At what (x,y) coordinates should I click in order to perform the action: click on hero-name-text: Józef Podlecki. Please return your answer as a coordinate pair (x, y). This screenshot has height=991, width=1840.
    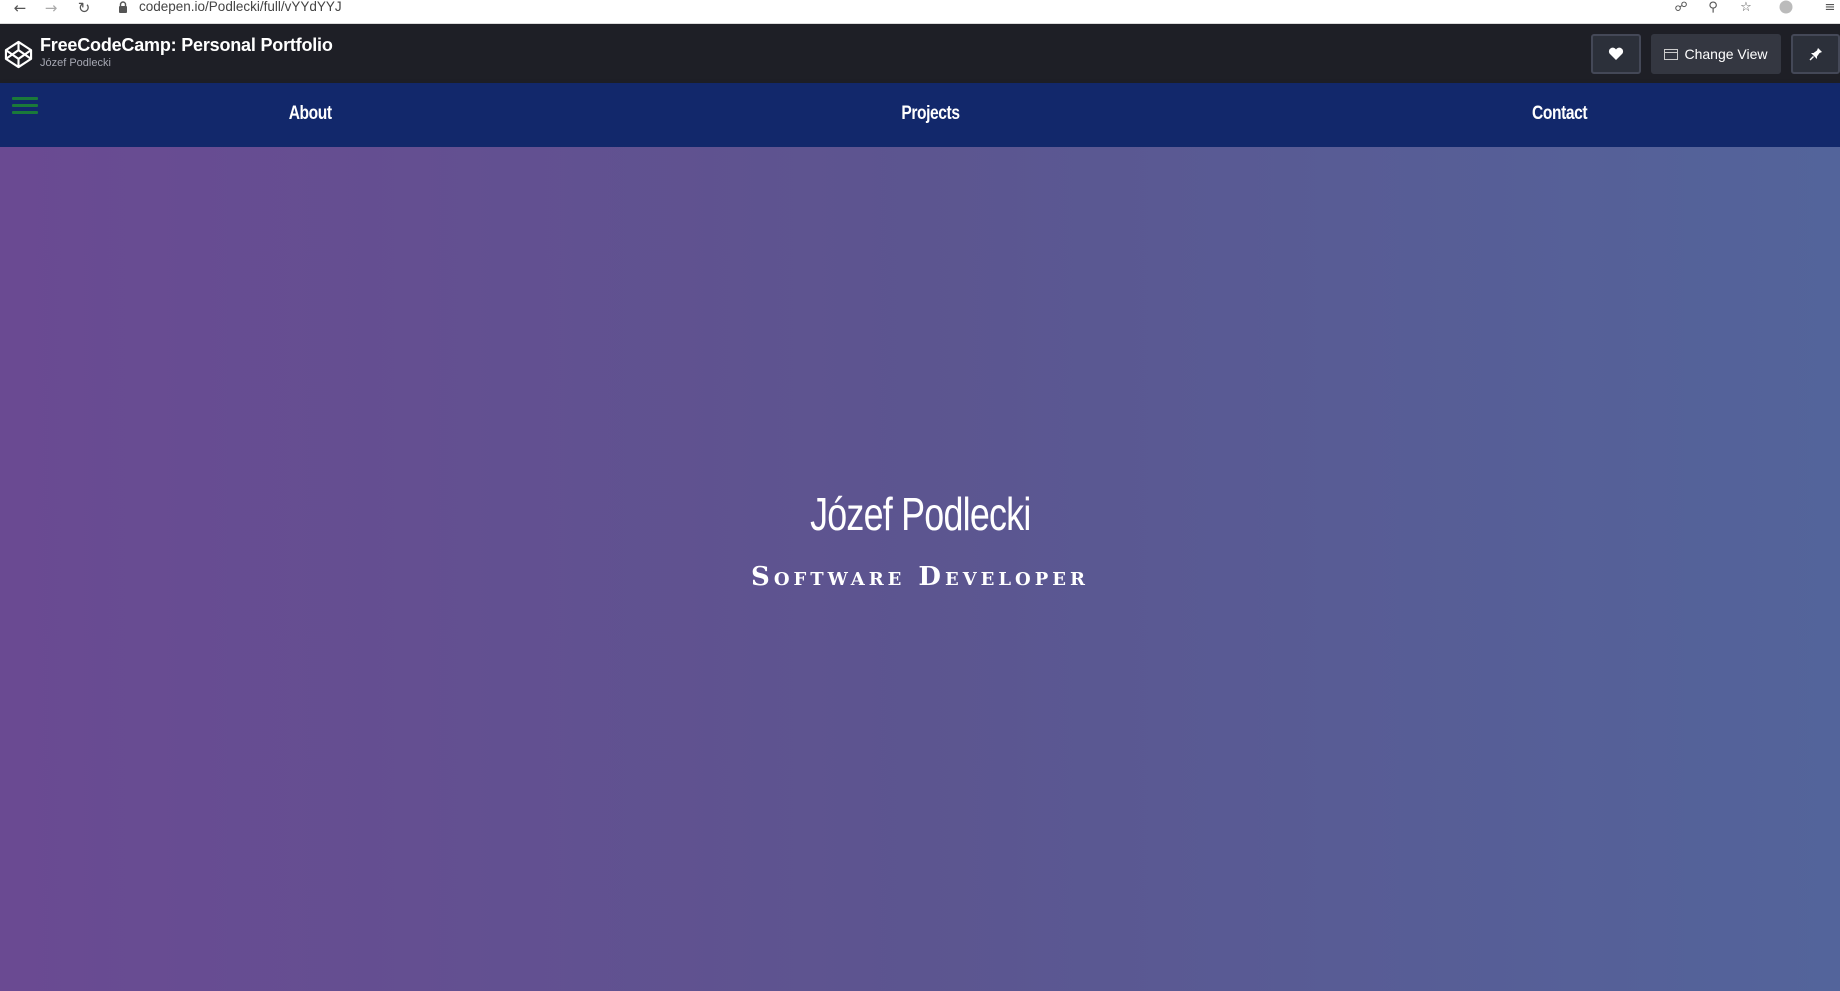
    Looking at the image, I should click on (920, 514).